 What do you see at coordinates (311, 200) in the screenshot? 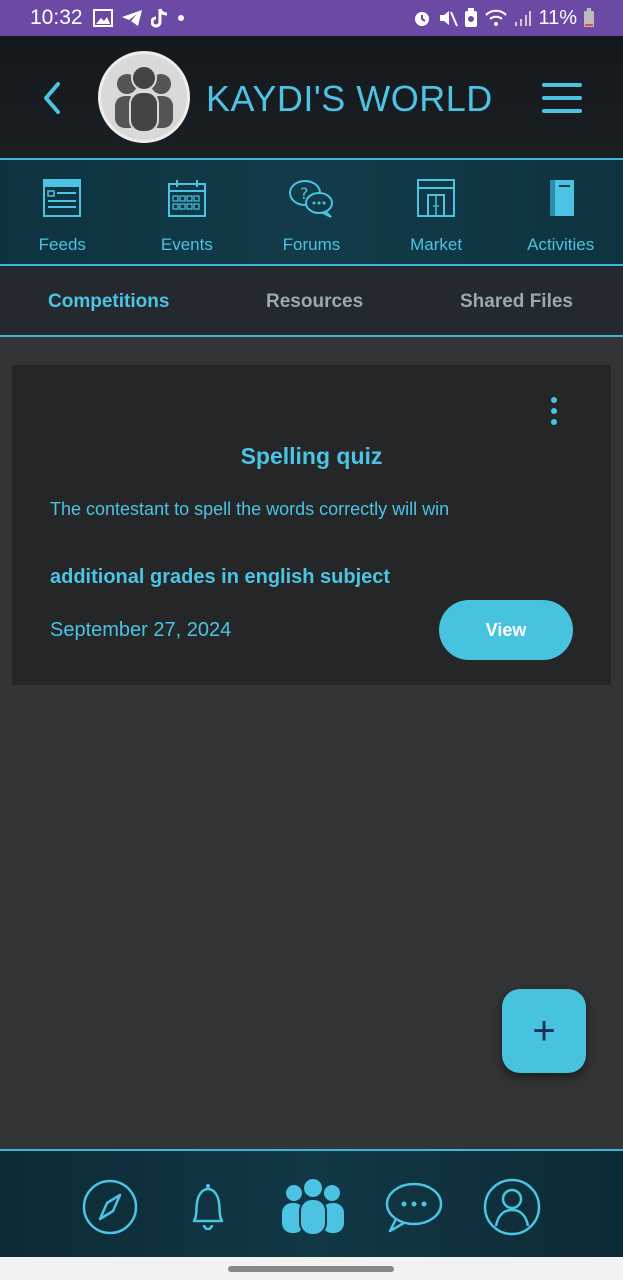
I see `forums-icon: ?` at bounding box center [311, 200].